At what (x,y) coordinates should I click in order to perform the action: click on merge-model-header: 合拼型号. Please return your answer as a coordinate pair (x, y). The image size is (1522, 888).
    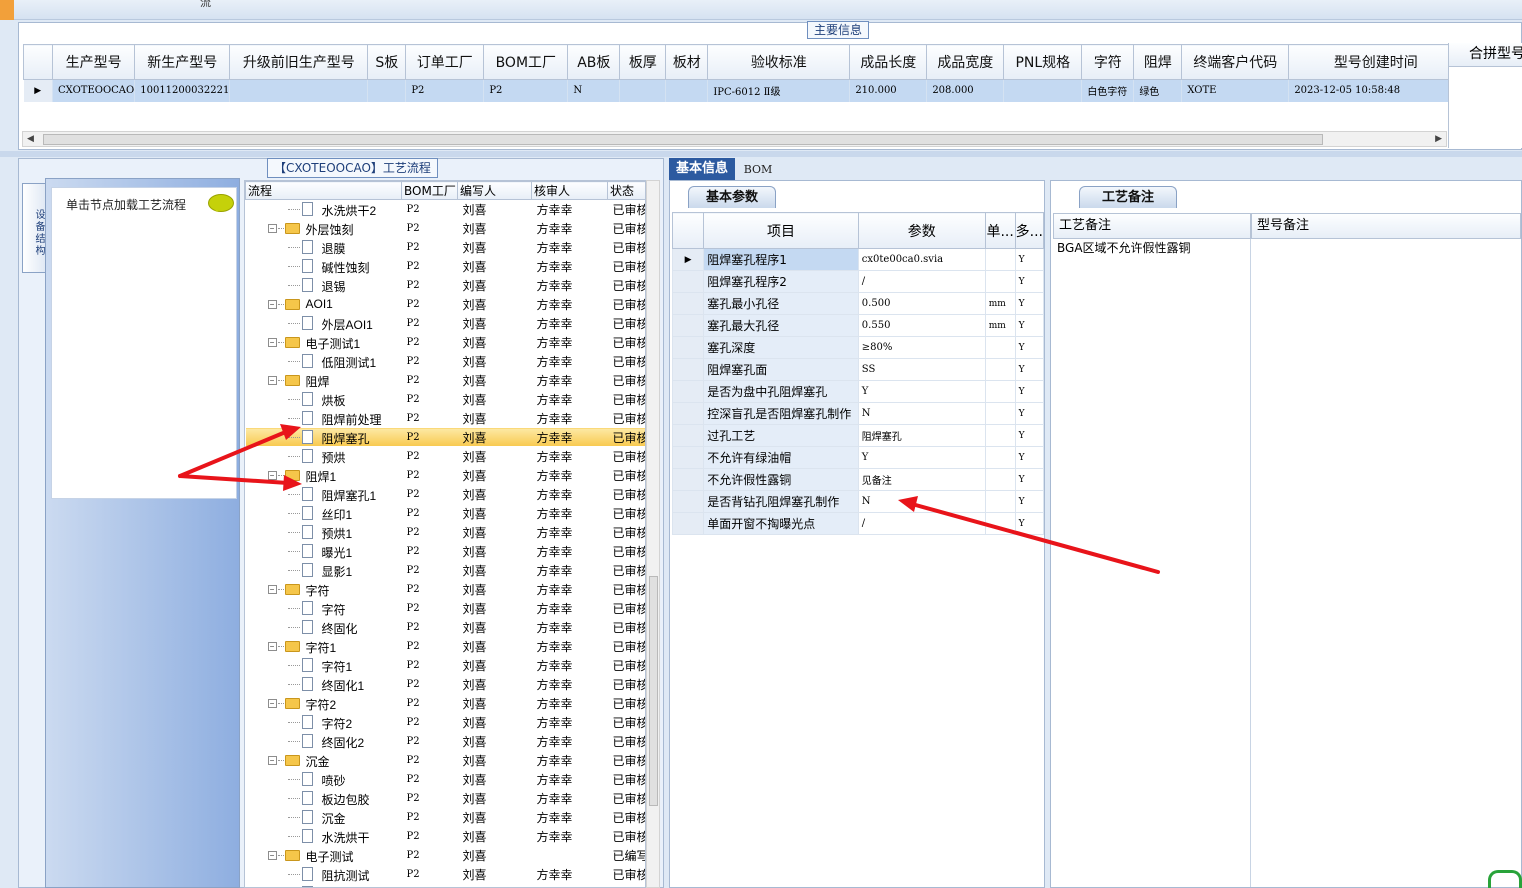
    Looking at the image, I should click on (1485, 55).